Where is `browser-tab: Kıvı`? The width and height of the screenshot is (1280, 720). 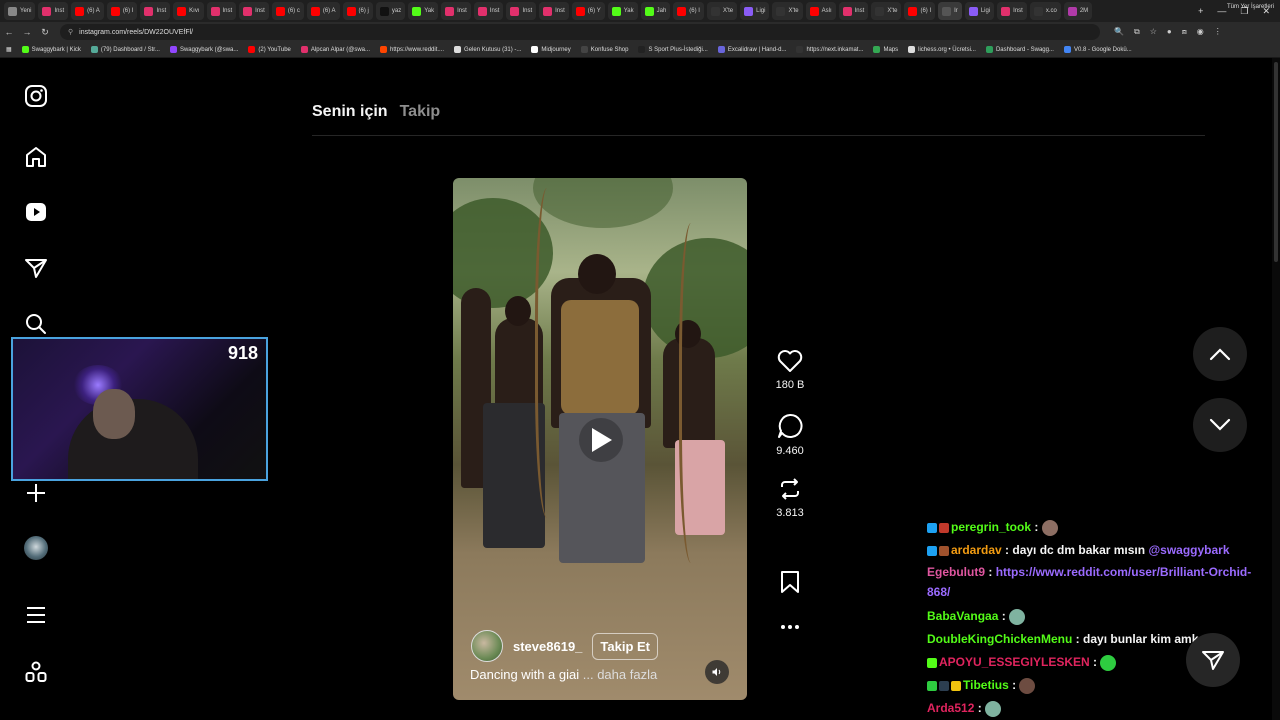 browser-tab: Kıvı is located at coordinates (188, 11).